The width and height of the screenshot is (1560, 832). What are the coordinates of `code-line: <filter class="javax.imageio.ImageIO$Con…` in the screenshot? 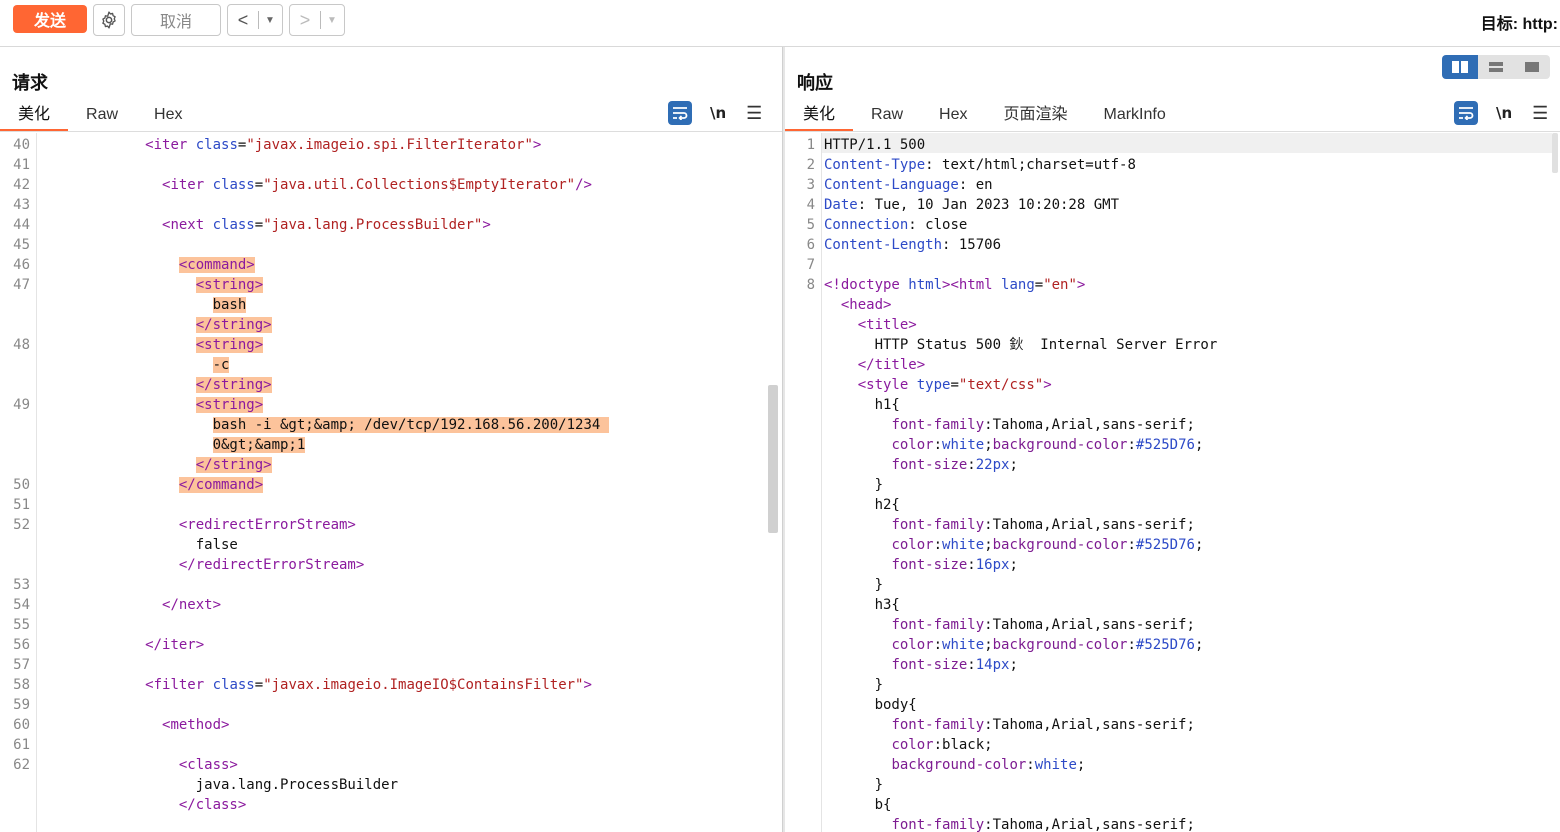 It's located at (318, 685).